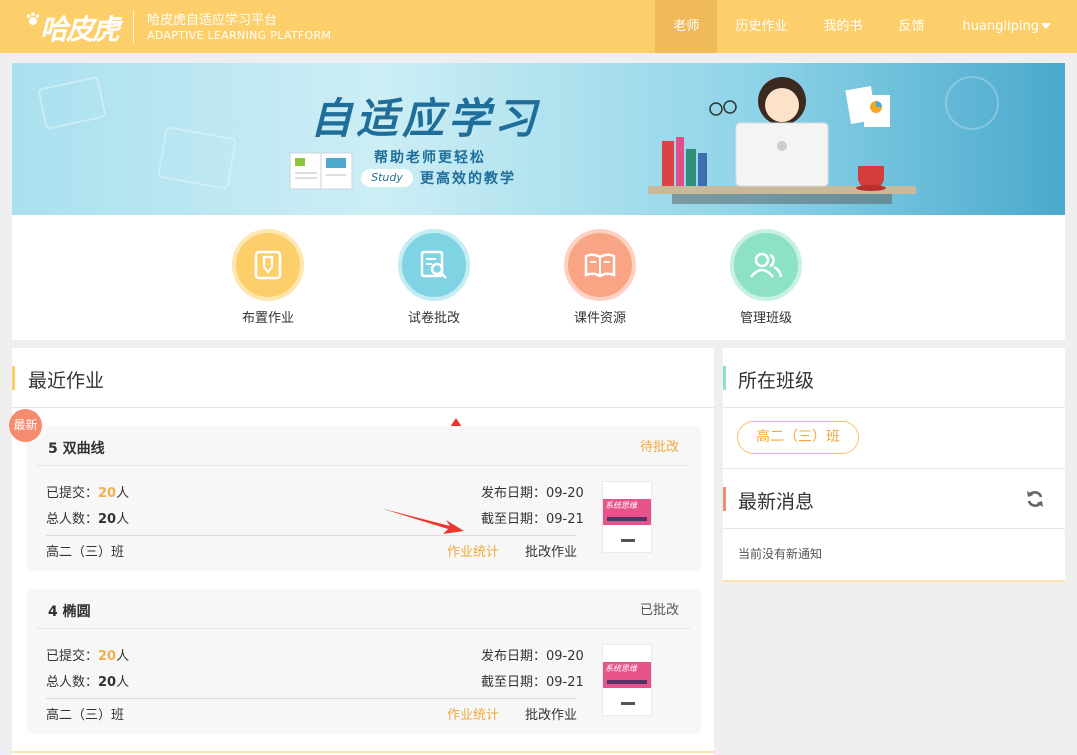 Image resolution: width=1077 pixels, height=755 pixels. What do you see at coordinates (430, 158) in the screenshot?
I see `banner-subtitle-1: 帮助老师更轻松` at bounding box center [430, 158].